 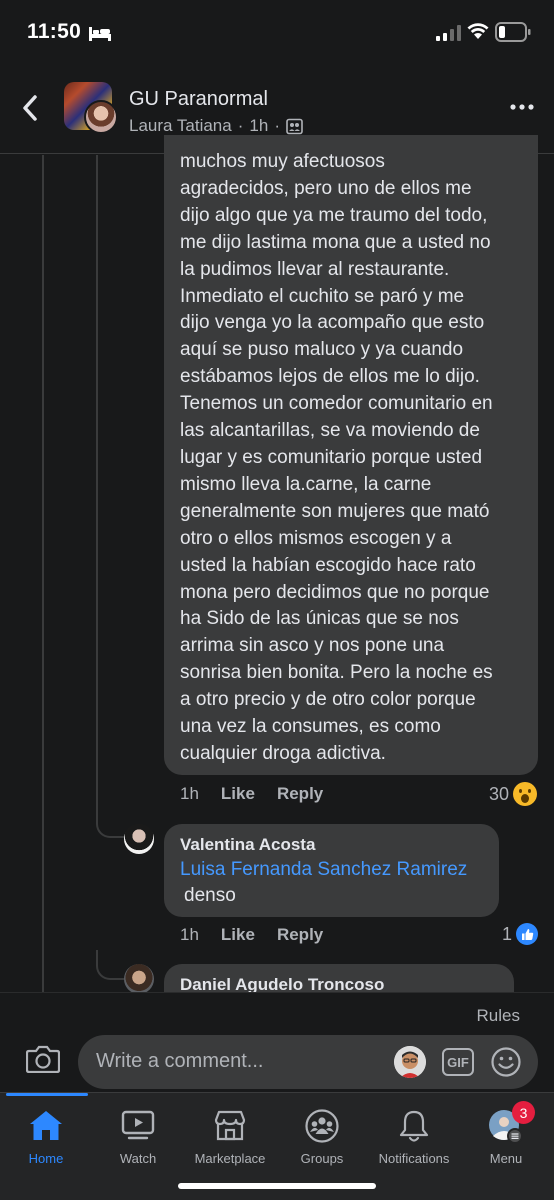 What do you see at coordinates (230, 1125) in the screenshot?
I see `marketplace-icon` at bounding box center [230, 1125].